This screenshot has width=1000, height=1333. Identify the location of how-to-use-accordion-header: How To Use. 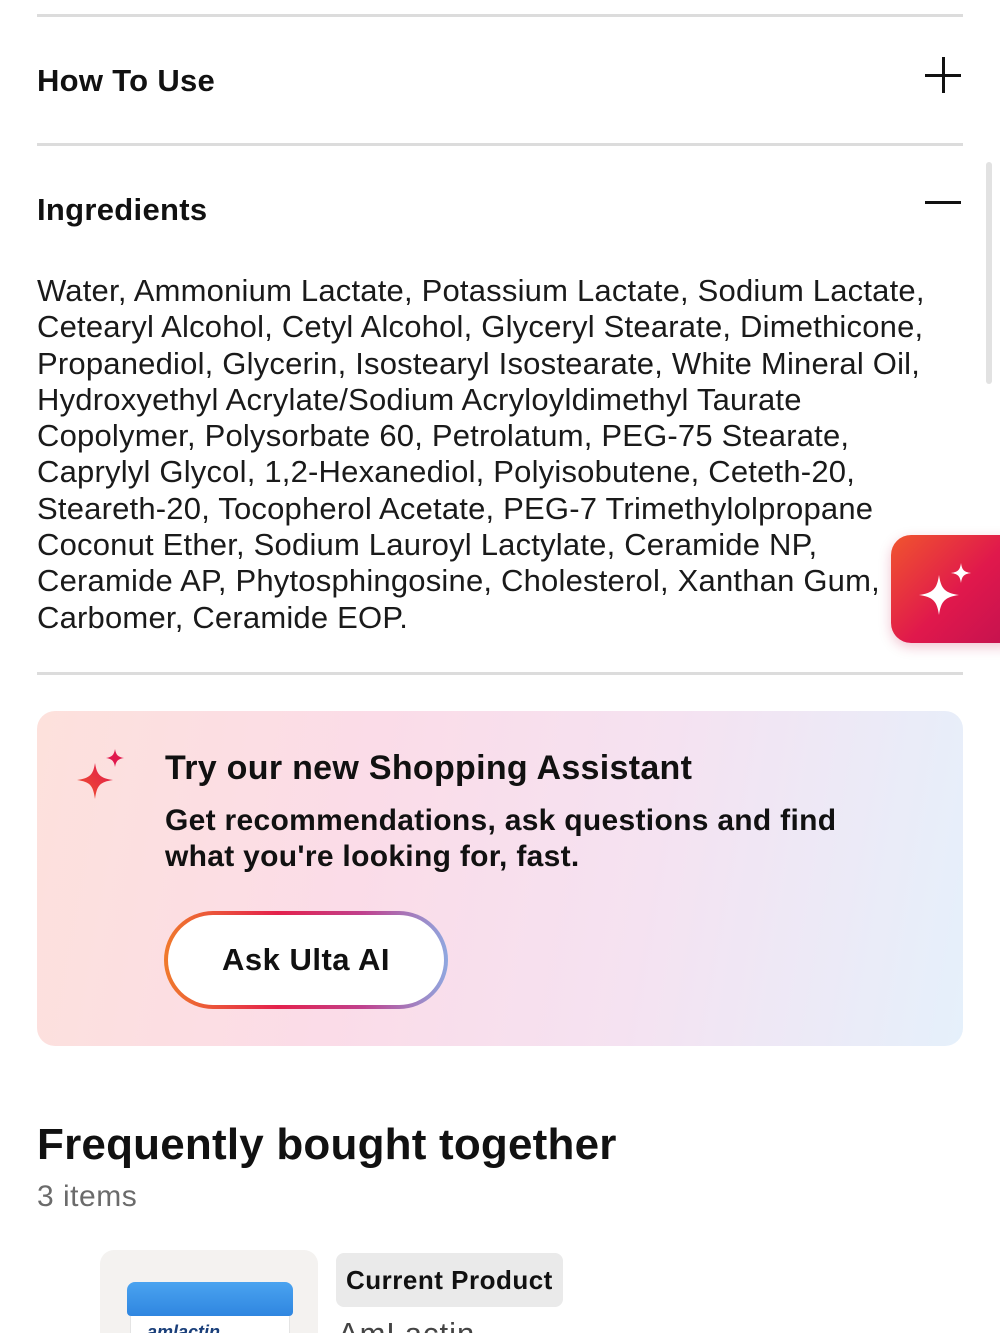
(500, 80).